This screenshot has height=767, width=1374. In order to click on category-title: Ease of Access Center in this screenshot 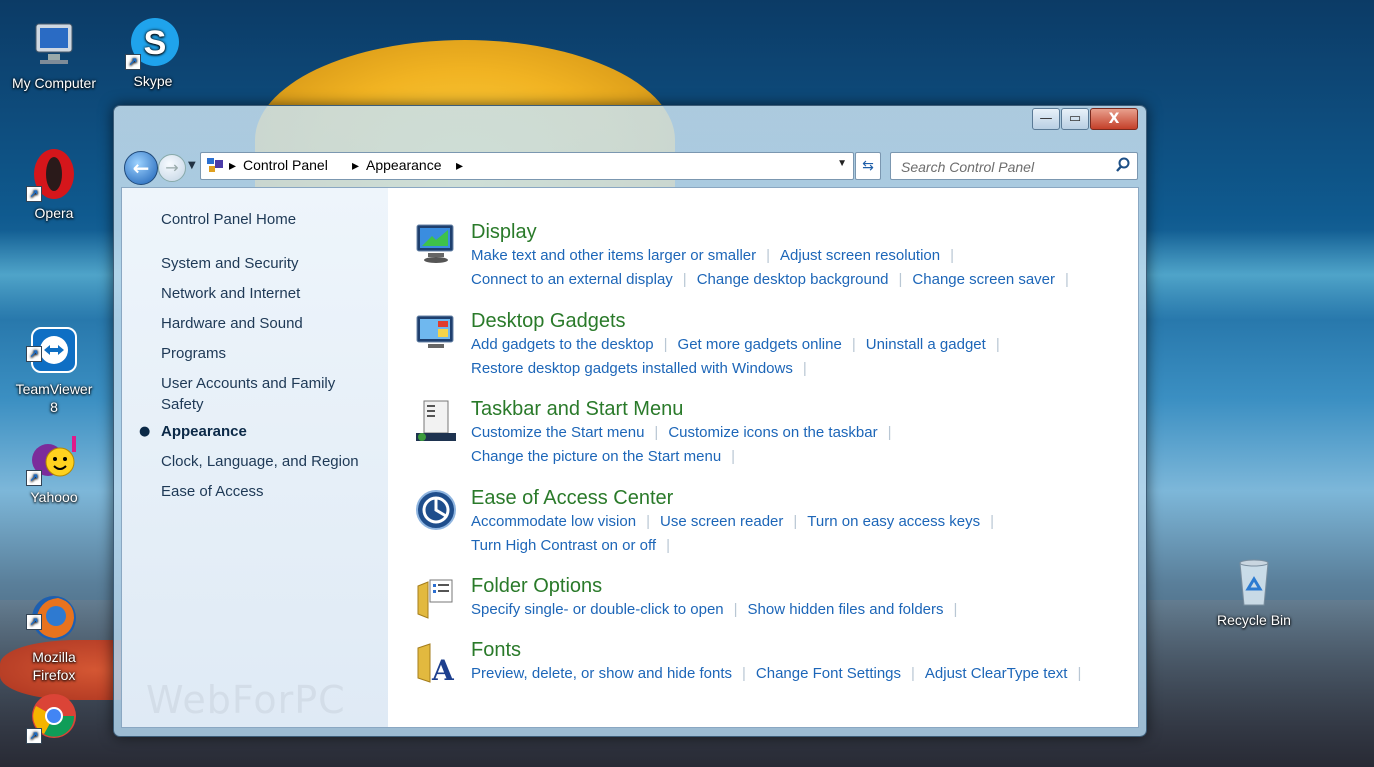, I will do `click(572, 498)`.